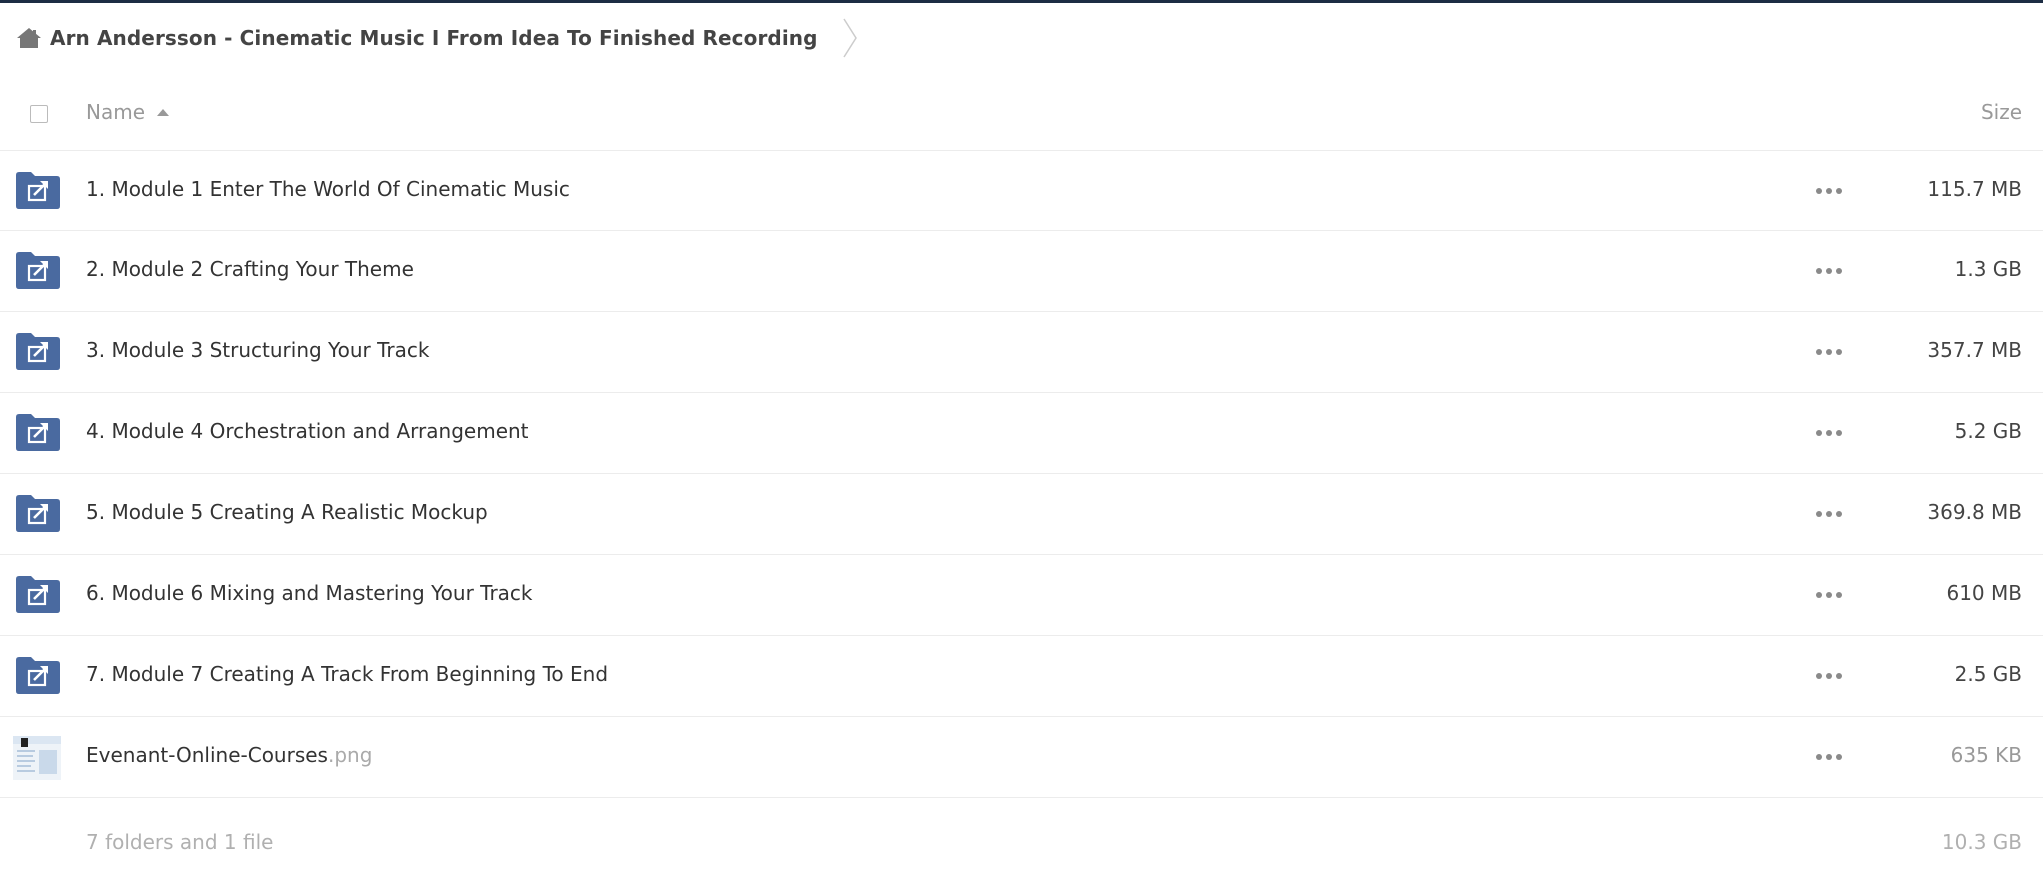 The width and height of the screenshot is (2043, 879). Describe the element at coordinates (1988, 674) in the screenshot. I see `file-size: 2.5 GB` at that location.